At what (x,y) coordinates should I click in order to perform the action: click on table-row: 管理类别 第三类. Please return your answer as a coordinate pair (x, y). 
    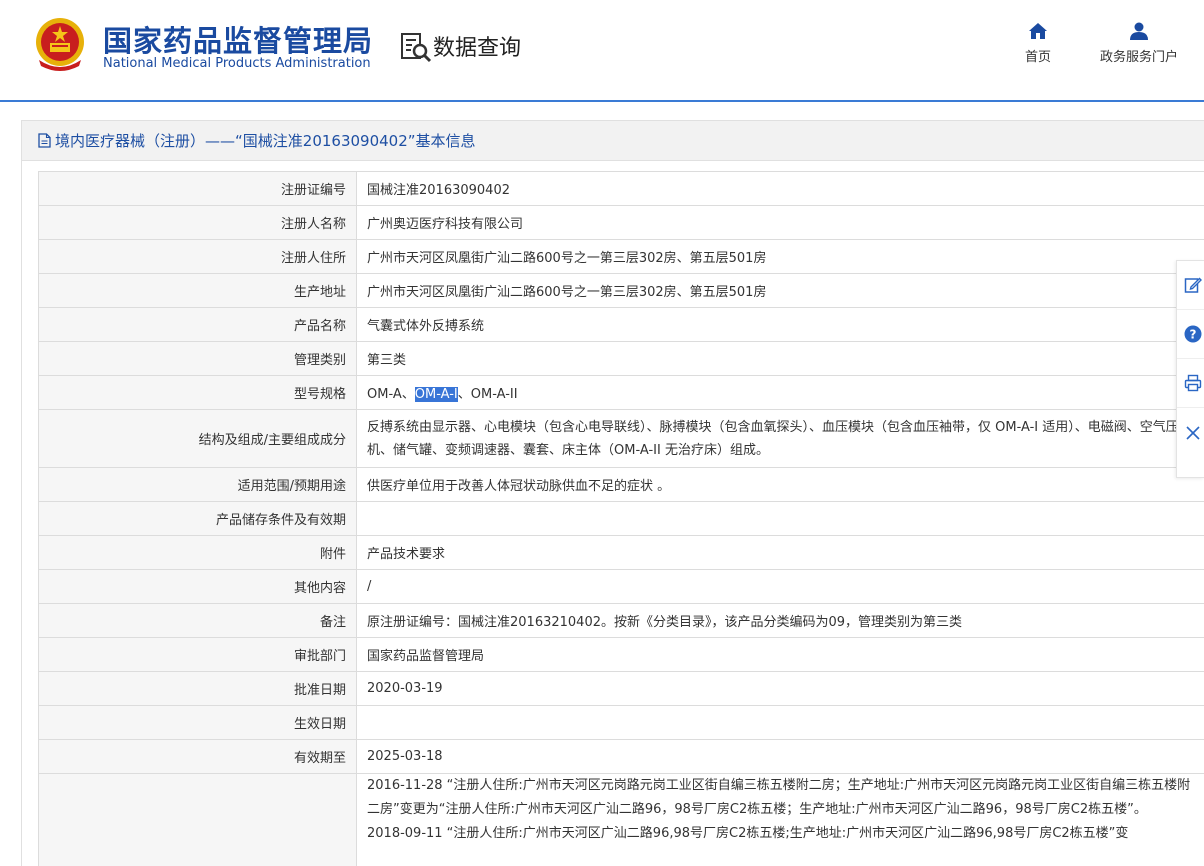
    Looking at the image, I should click on (621, 358).